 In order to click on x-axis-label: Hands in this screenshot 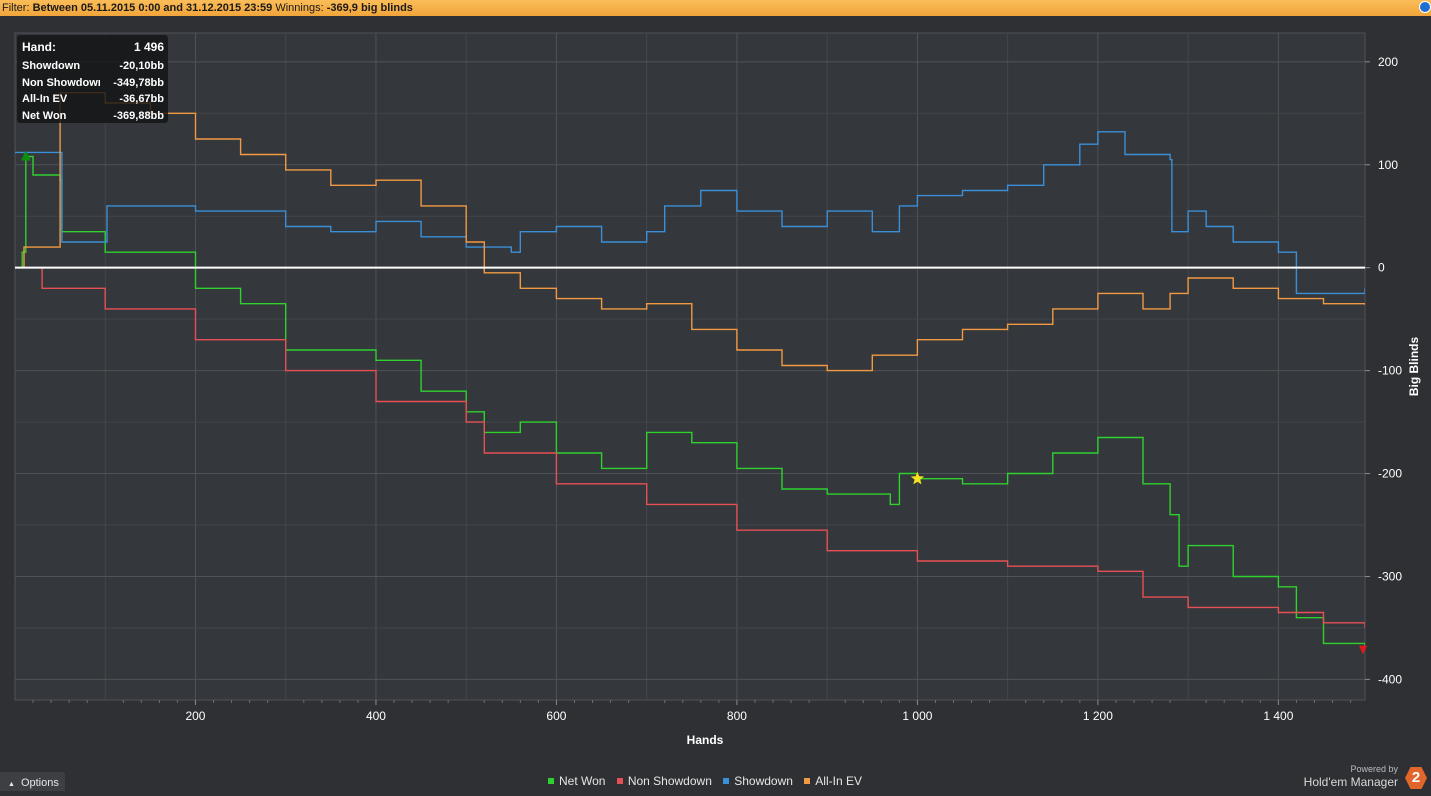, I will do `click(705, 740)`.